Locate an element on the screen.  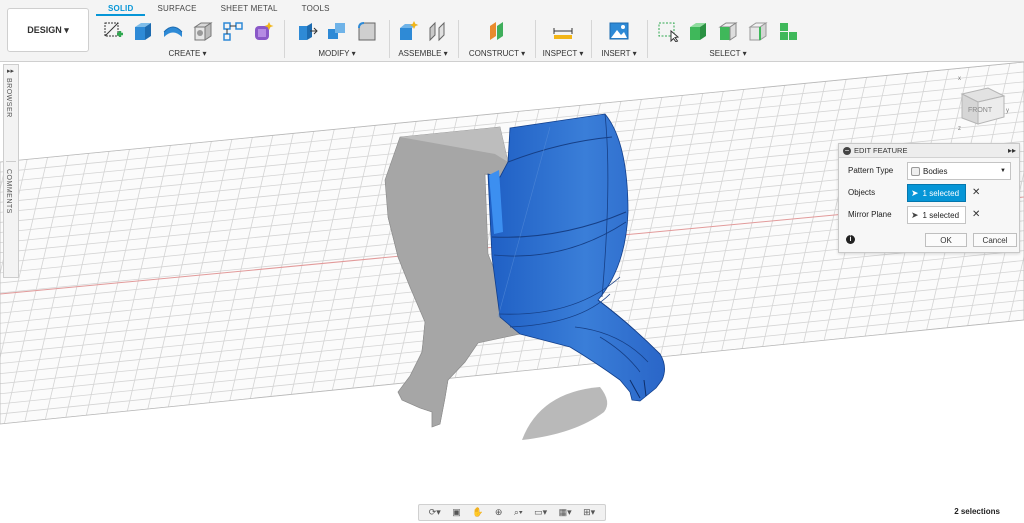
tab-tools: TOOLS is located at coordinates (316, 8).